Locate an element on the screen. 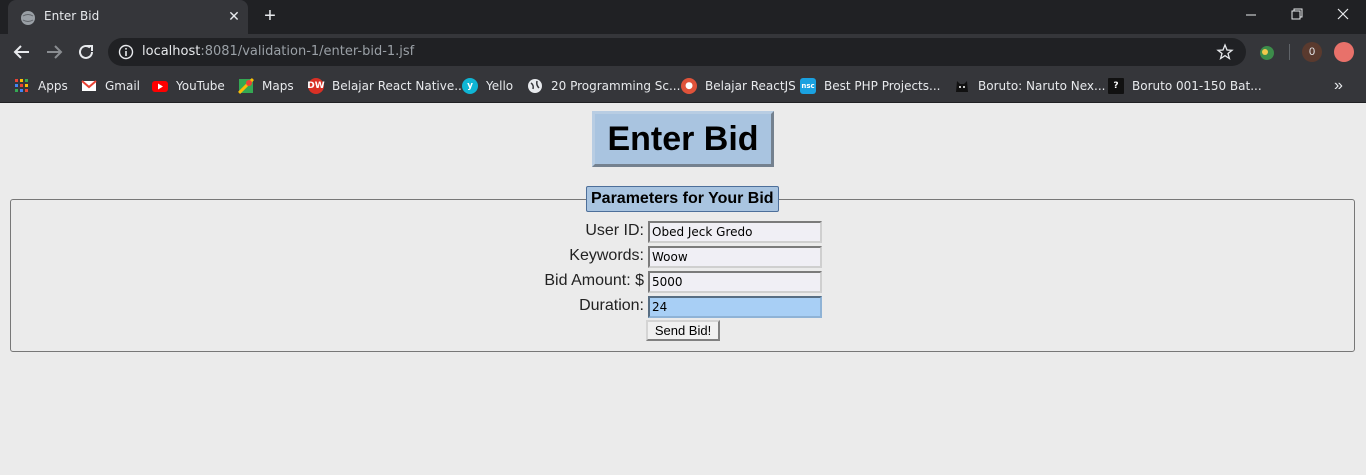 This screenshot has width=1366, height=475. bookmark-yello: y Yello is located at coordinates (487, 86).